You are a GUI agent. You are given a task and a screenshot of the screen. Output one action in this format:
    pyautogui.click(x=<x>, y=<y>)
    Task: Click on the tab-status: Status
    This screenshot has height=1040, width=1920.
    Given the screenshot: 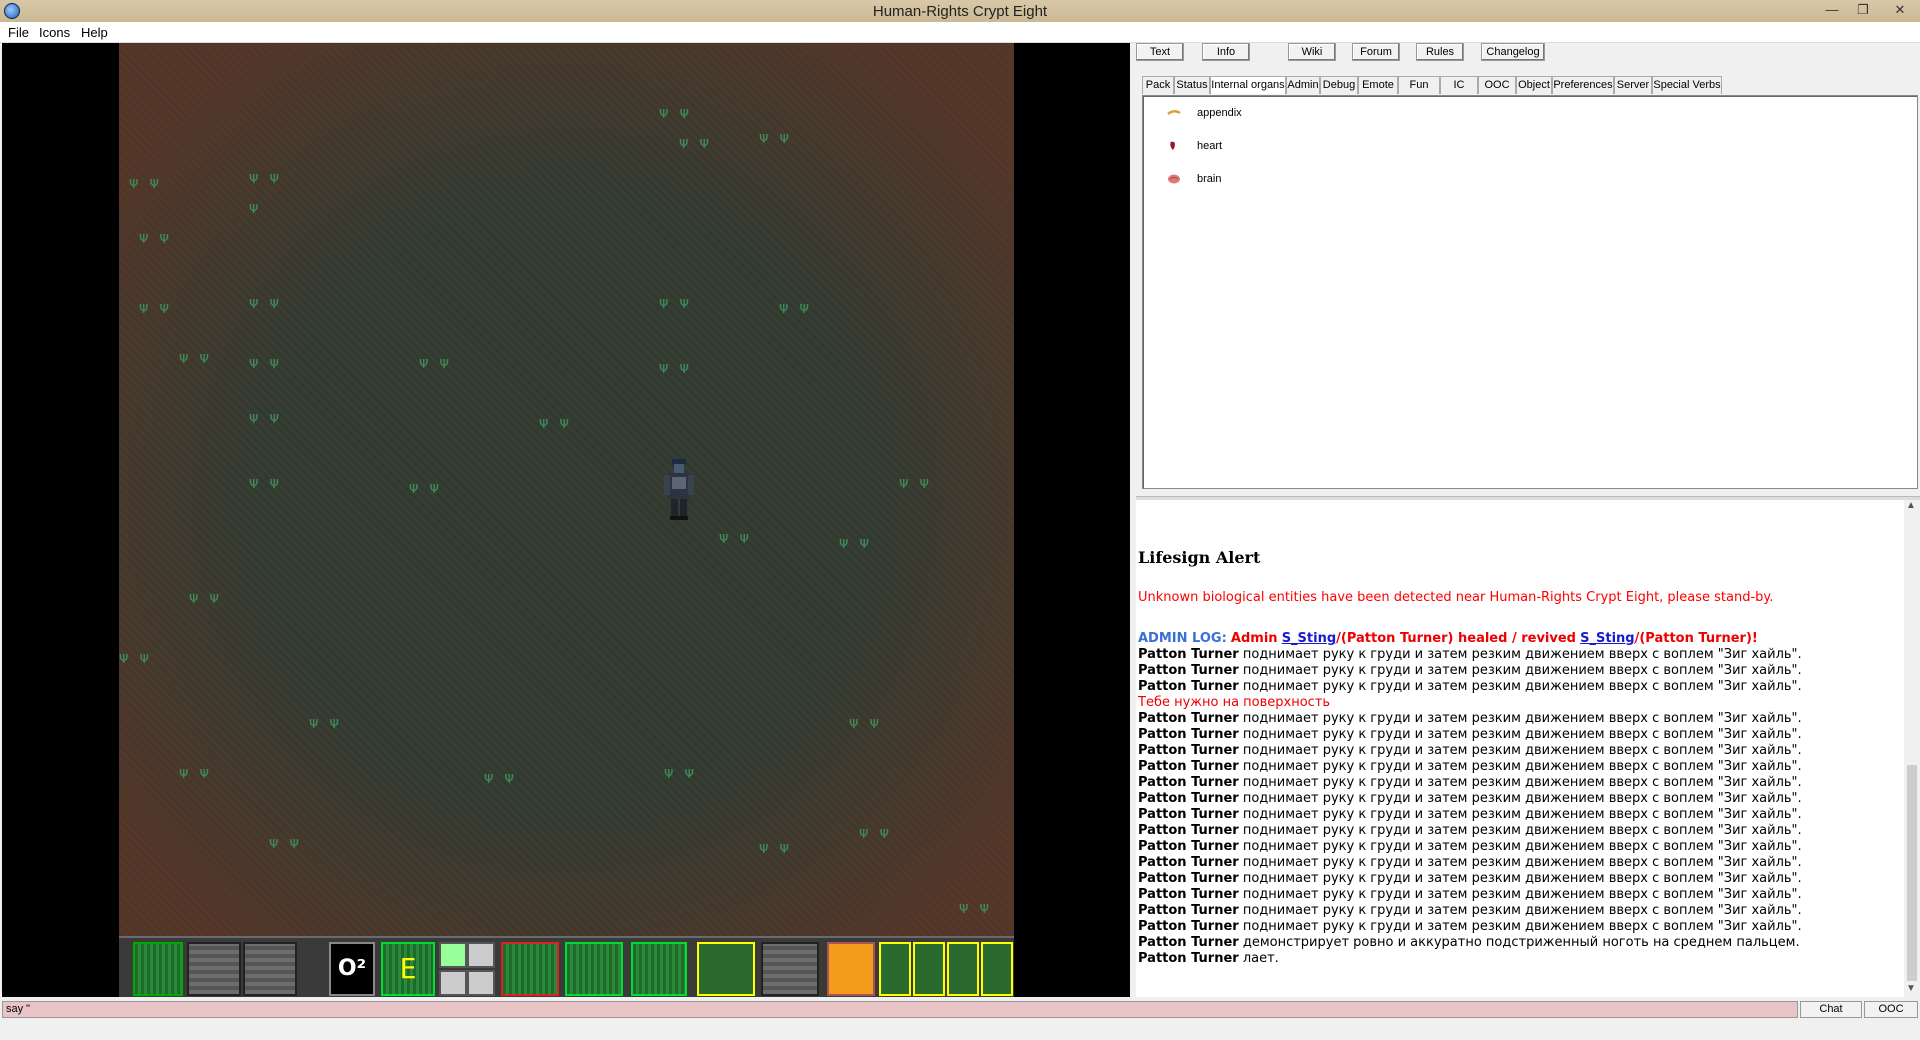 What is the action you would take?
    pyautogui.click(x=1192, y=85)
    